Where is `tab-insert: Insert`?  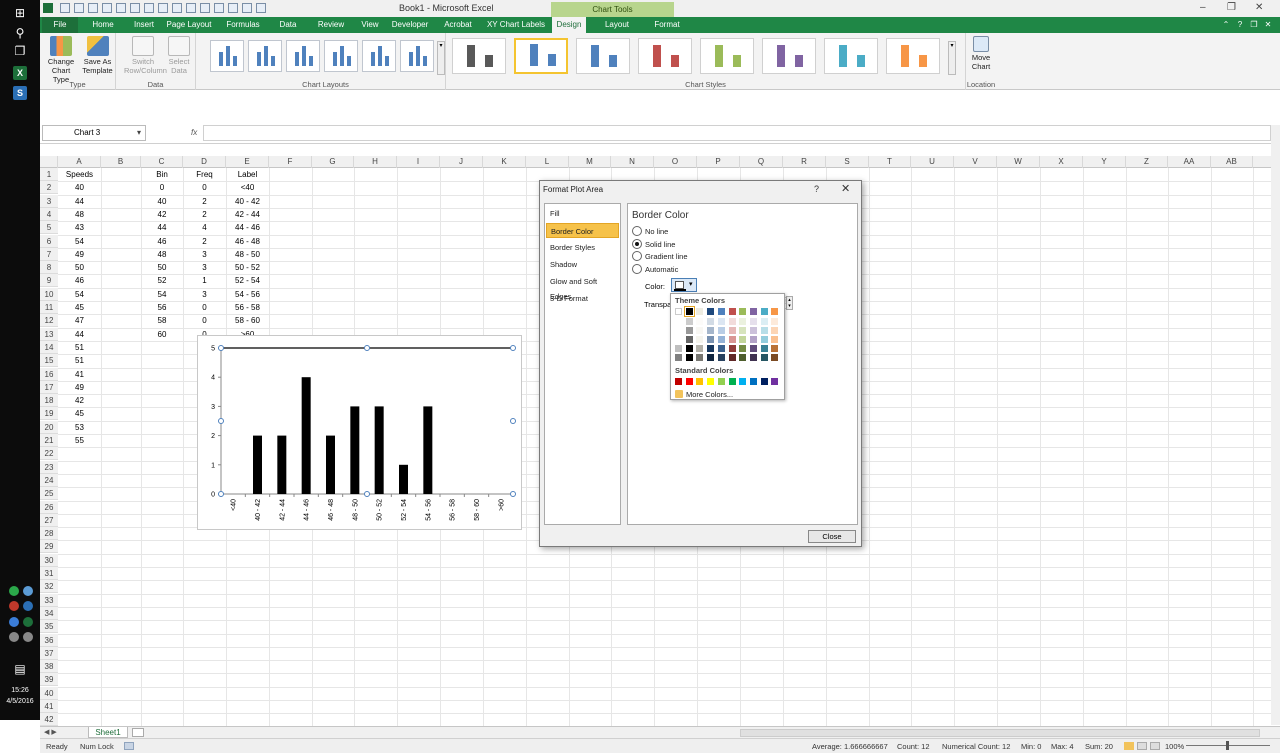 tab-insert: Insert is located at coordinates (144, 25).